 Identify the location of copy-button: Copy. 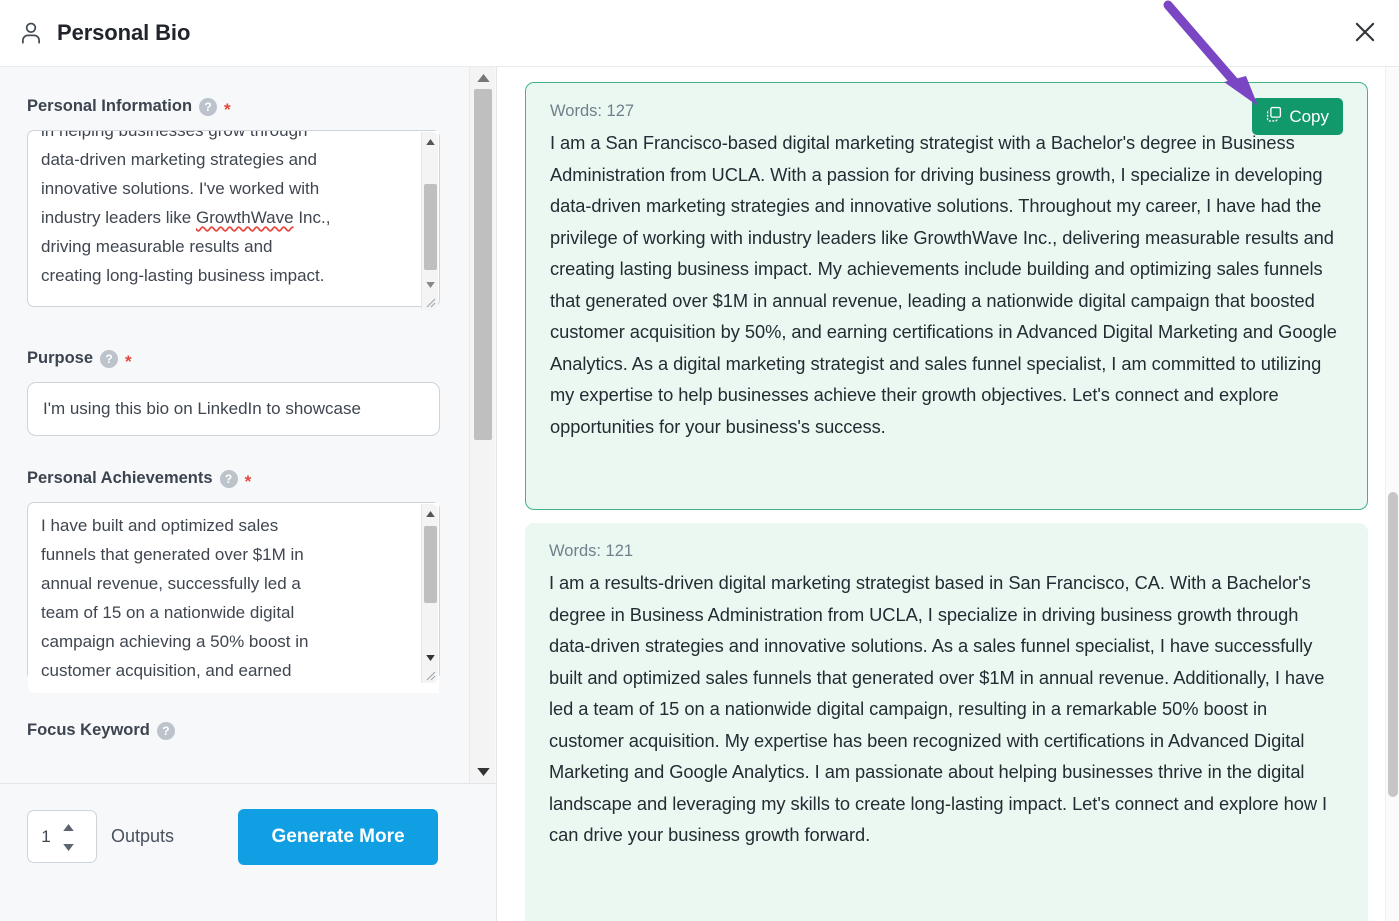
(1297, 116).